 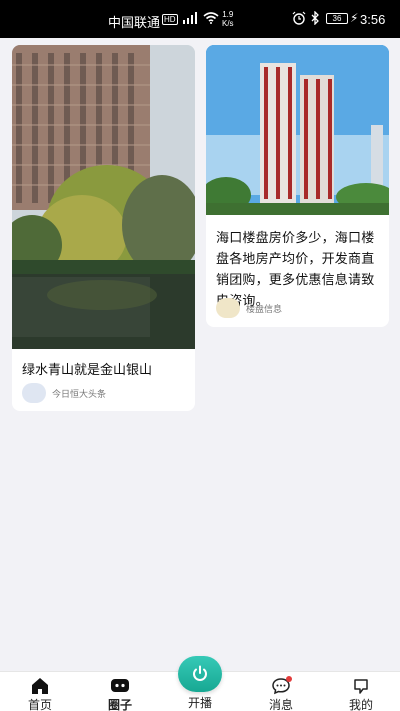 I want to click on charging-icon: ⚡, so click(x=354, y=18).